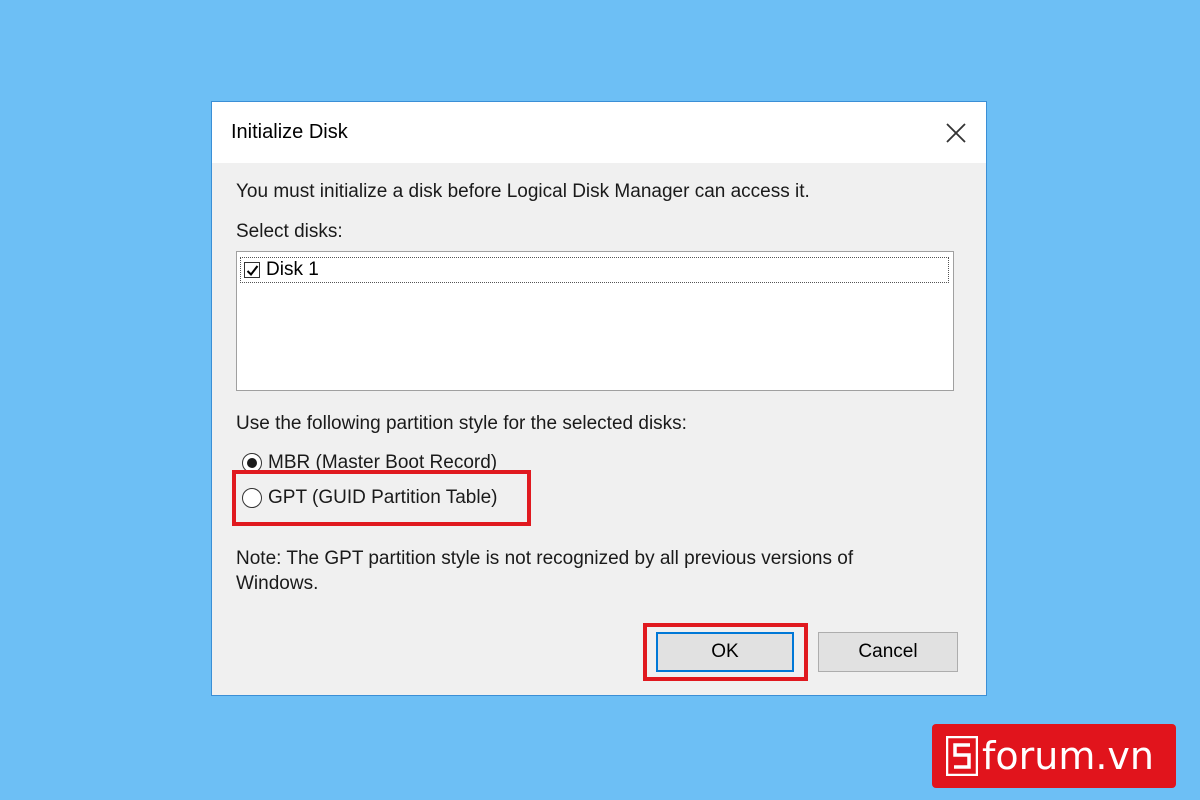  I want to click on gpt-highlight-box, so click(381, 498).